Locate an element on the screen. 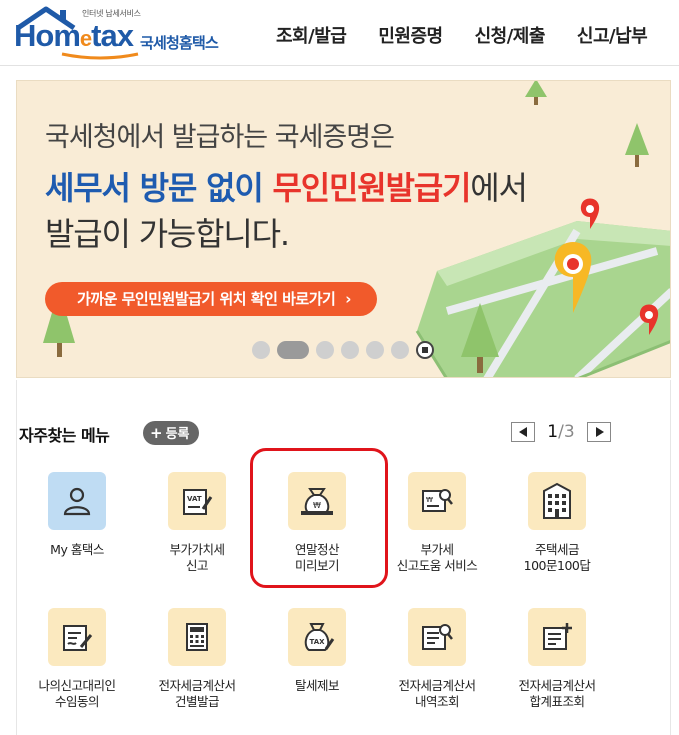 Image resolution: width=679 pixels, height=735 pixels. tile-label: 연말정산 미리보기 is located at coordinates (317, 557).